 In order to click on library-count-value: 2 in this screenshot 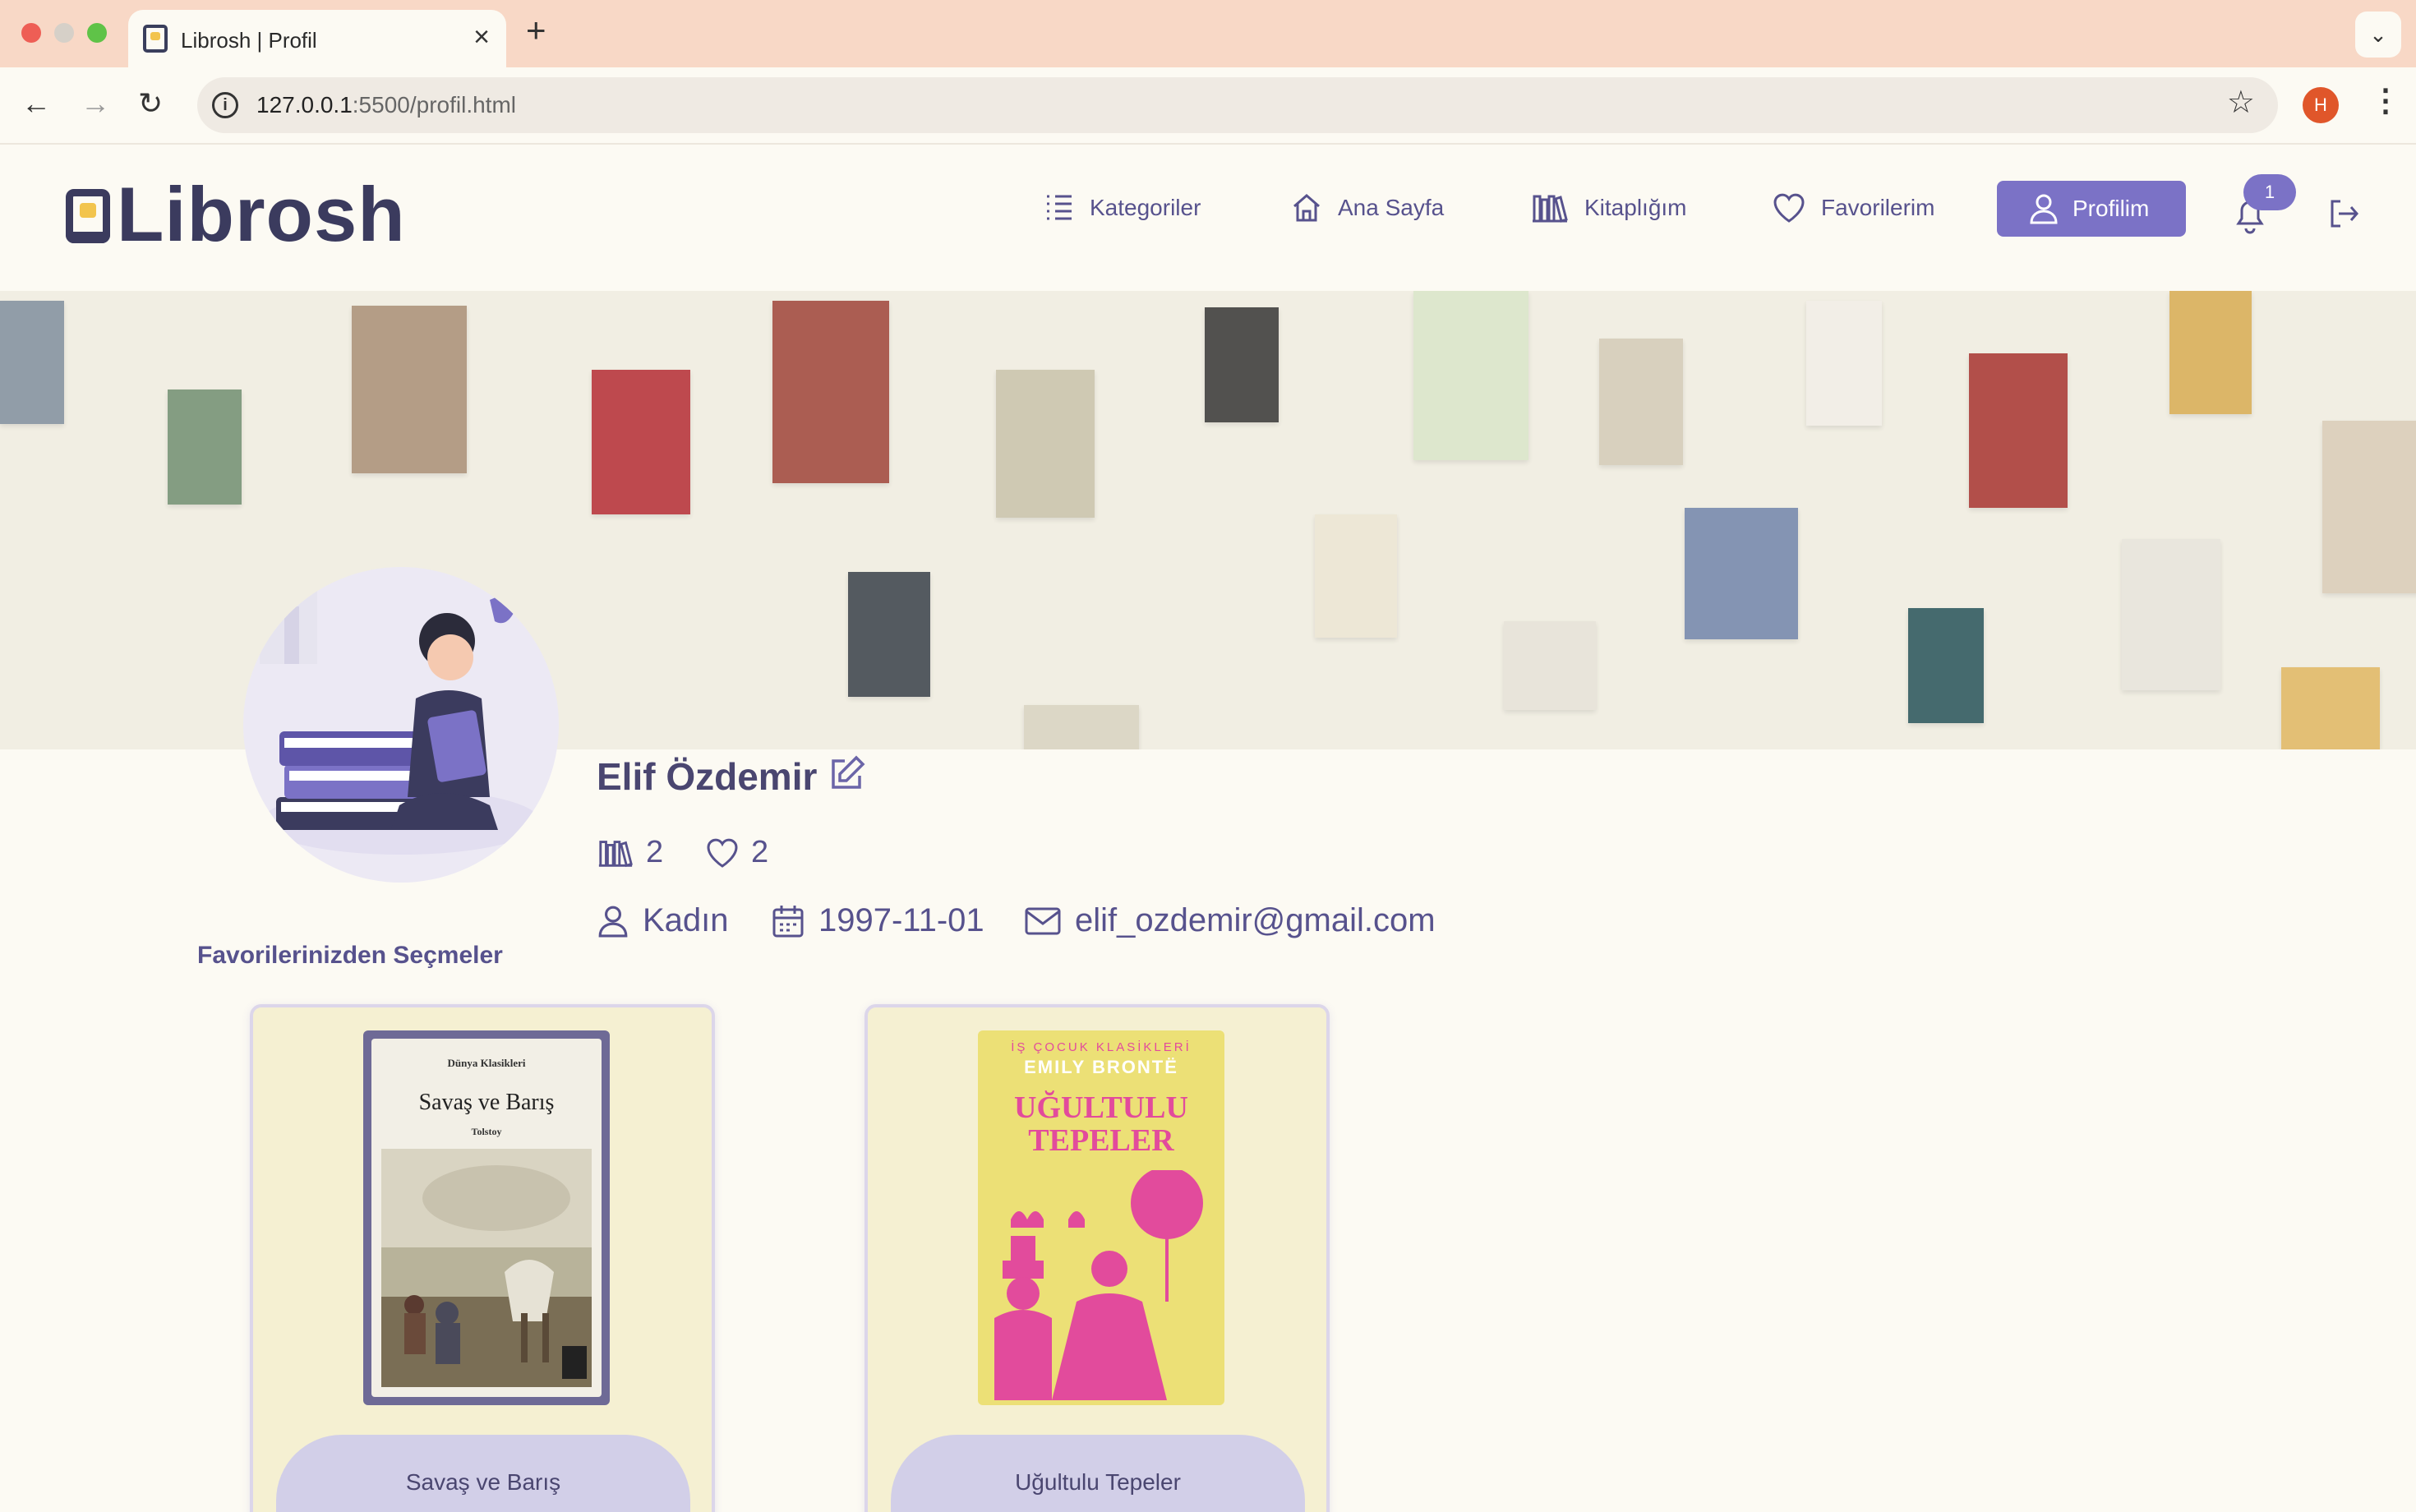, I will do `click(655, 852)`.